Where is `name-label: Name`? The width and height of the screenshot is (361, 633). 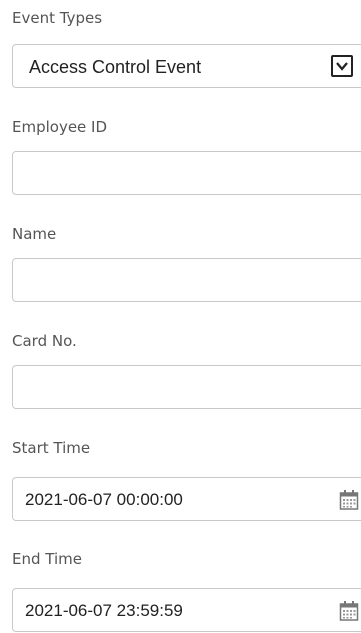 name-label: Name is located at coordinates (34, 234).